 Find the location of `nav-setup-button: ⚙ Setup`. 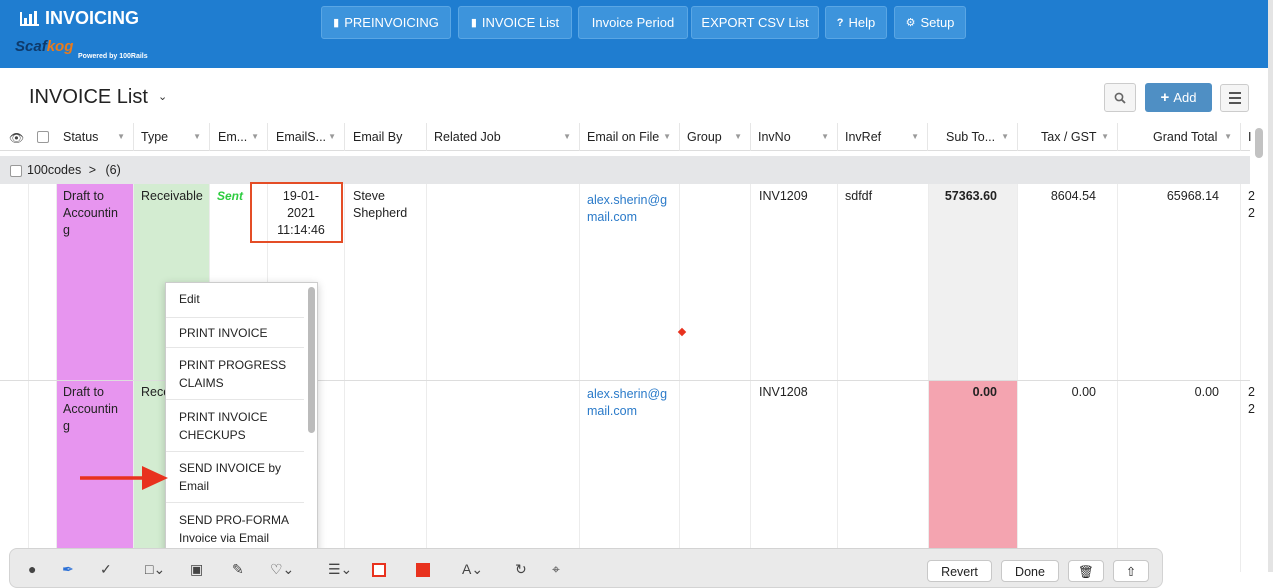

nav-setup-button: ⚙ Setup is located at coordinates (930, 22).